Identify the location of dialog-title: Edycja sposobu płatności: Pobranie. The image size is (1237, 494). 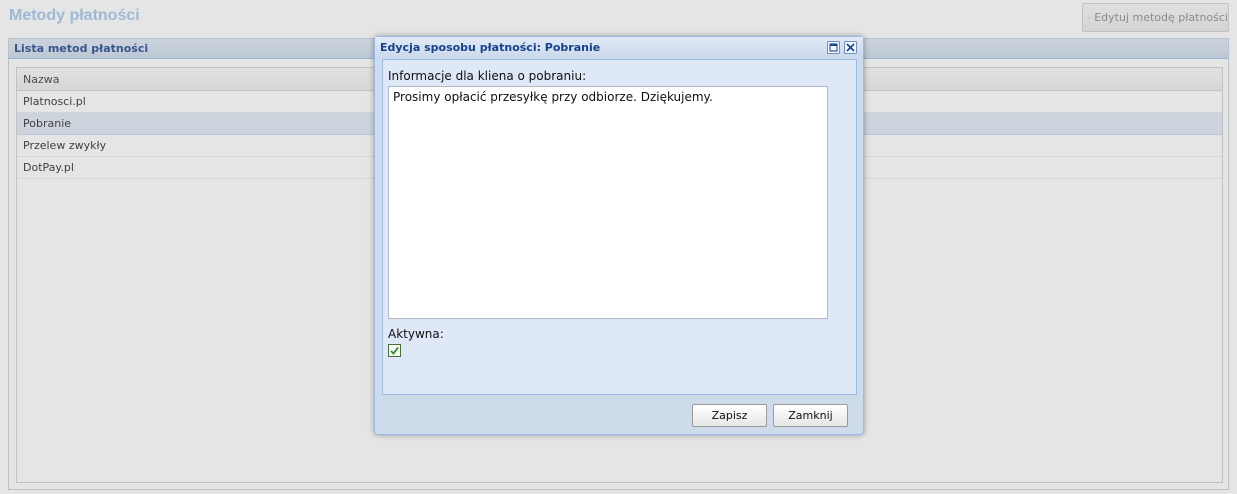
(490, 47).